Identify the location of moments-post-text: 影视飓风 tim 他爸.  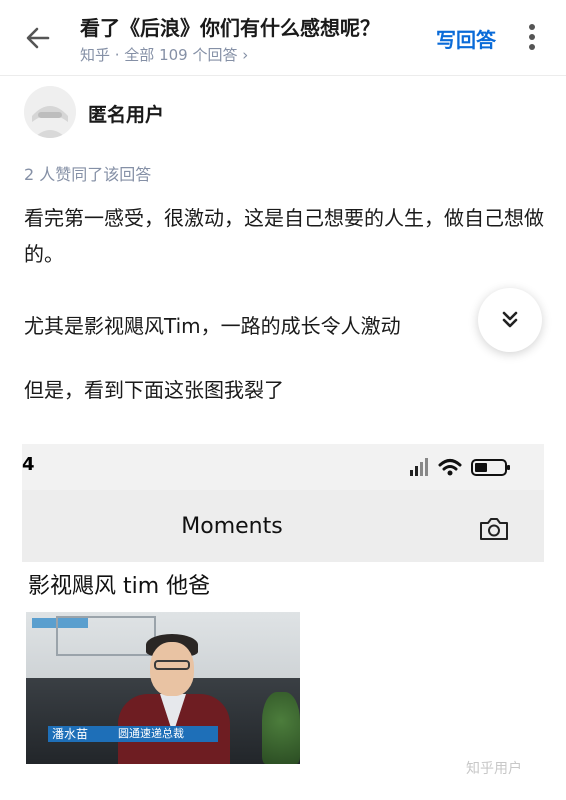
(119, 586).